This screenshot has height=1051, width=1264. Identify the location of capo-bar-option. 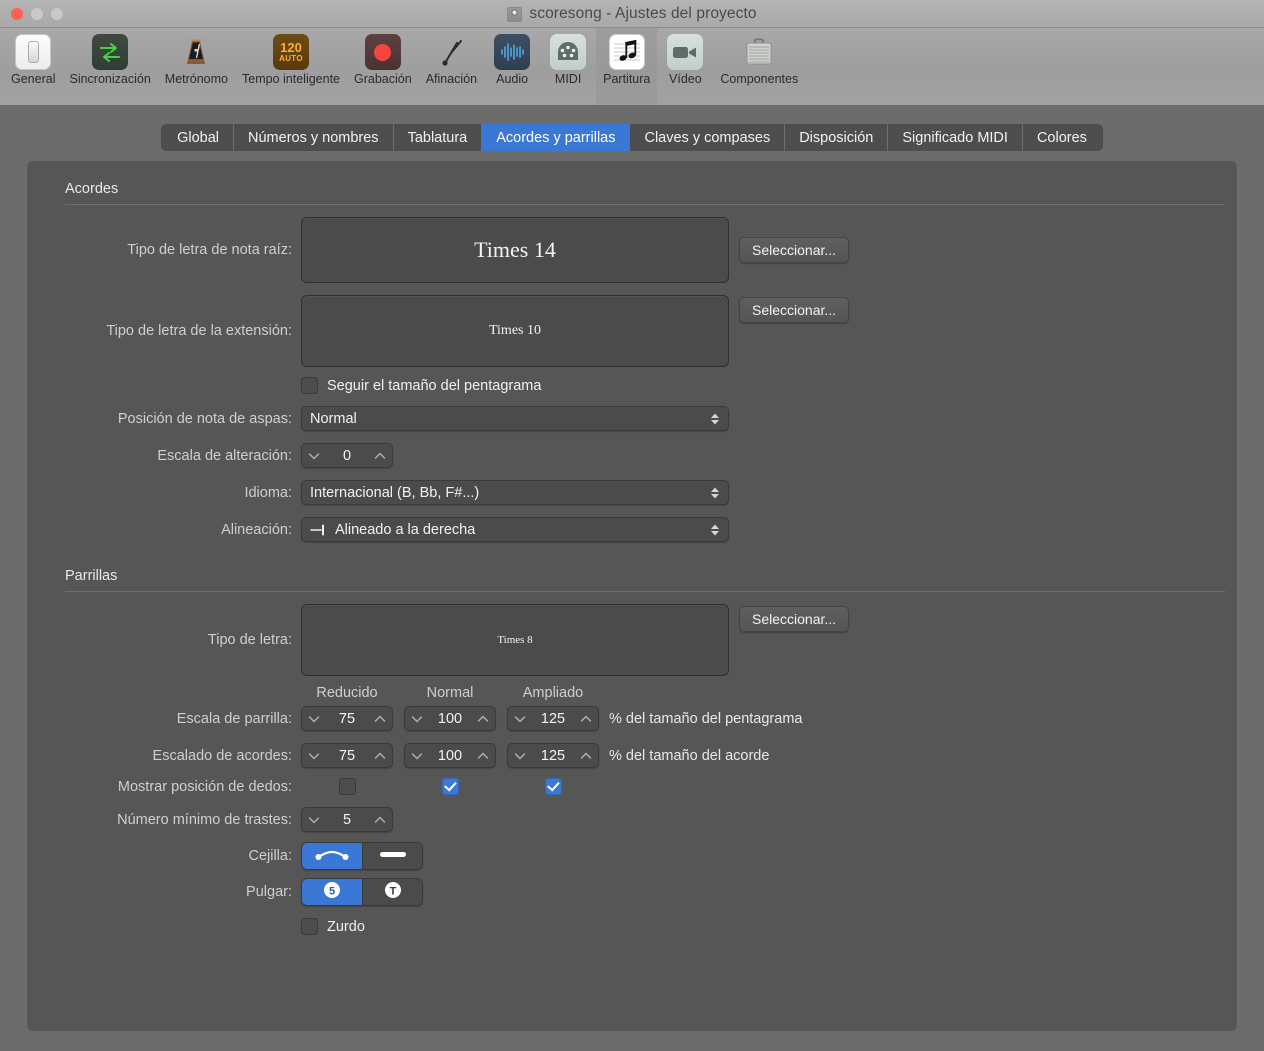
(392, 856).